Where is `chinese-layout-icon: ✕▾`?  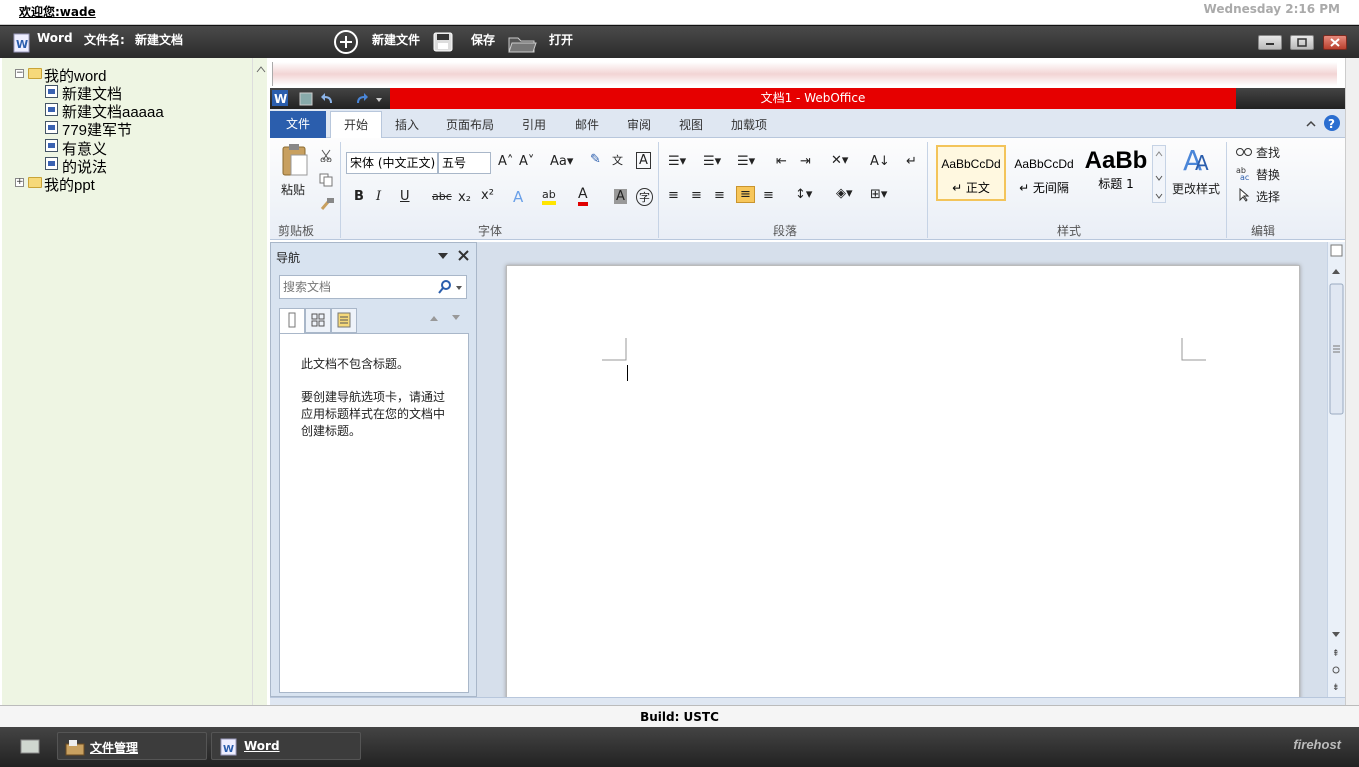
chinese-layout-icon: ✕▾ is located at coordinates (839, 160).